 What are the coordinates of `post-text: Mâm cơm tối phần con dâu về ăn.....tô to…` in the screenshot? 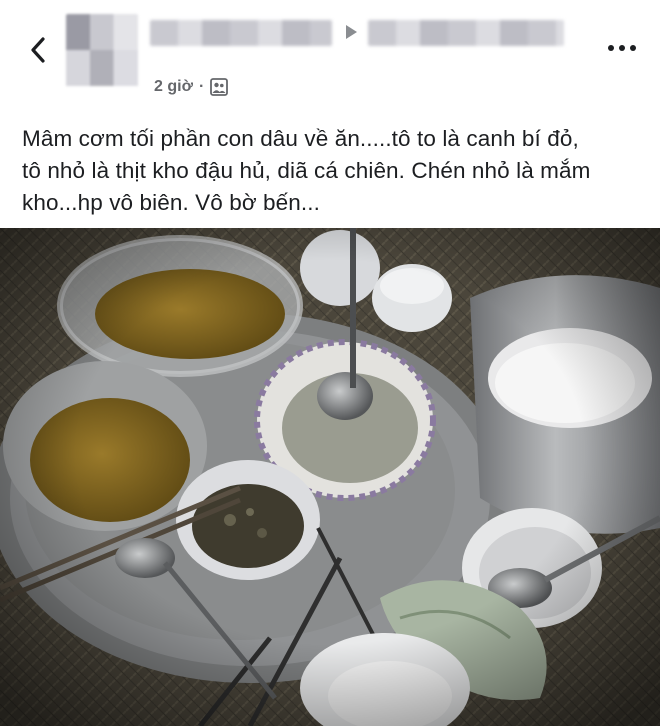 It's located at (306, 170).